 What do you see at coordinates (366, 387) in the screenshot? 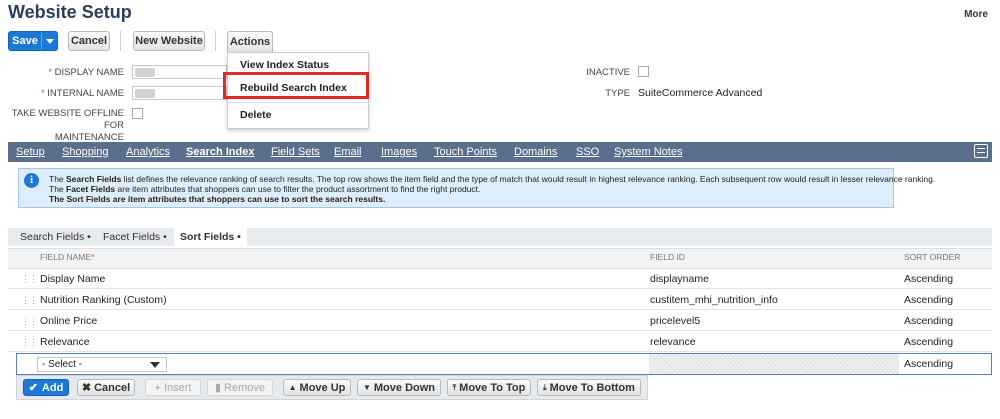
I see `arrow-down-icon: ▼` at bounding box center [366, 387].